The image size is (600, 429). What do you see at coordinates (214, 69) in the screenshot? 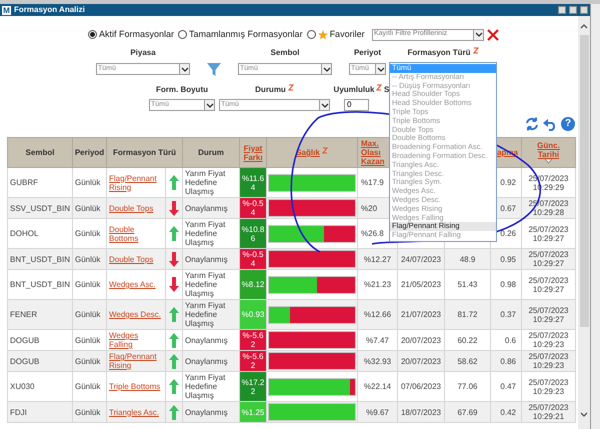
I see `filter-icon` at bounding box center [214, 69].